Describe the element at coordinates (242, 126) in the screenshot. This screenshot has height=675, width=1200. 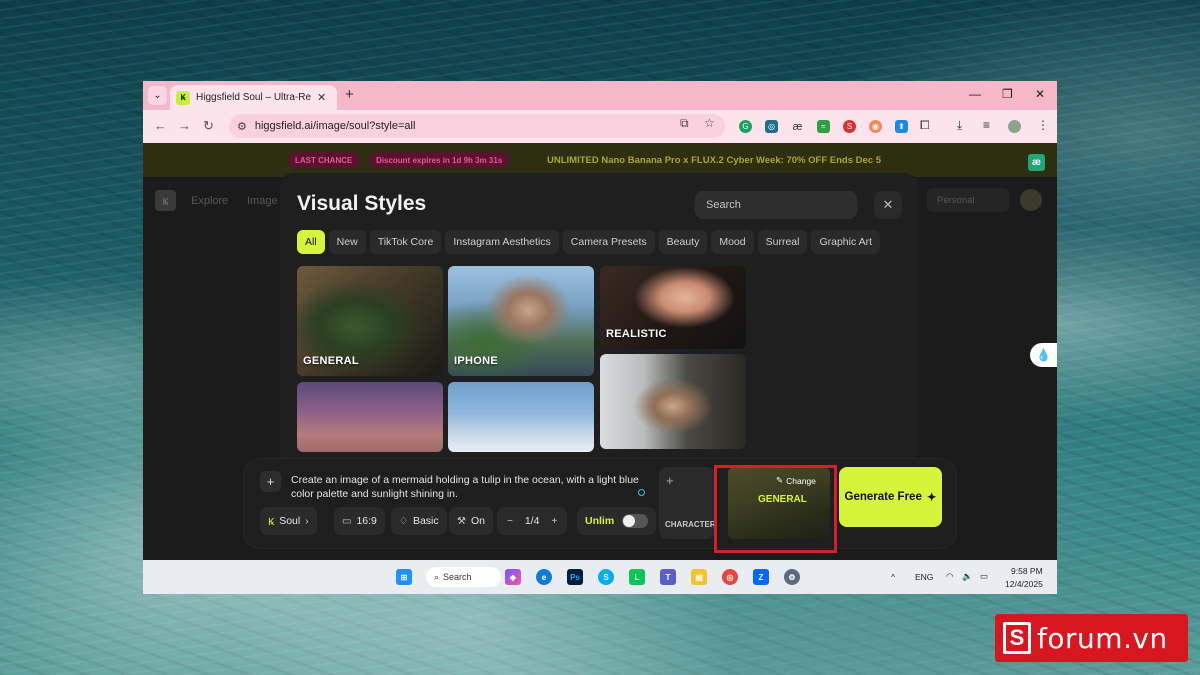
I see `site-info-icon: ⚙` at that location.